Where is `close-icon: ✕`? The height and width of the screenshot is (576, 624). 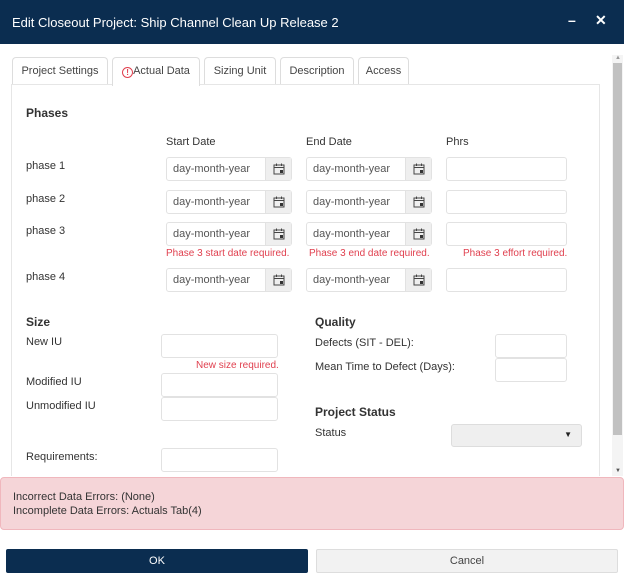
close-icon: ✕ is located at coordinates (601, 20).